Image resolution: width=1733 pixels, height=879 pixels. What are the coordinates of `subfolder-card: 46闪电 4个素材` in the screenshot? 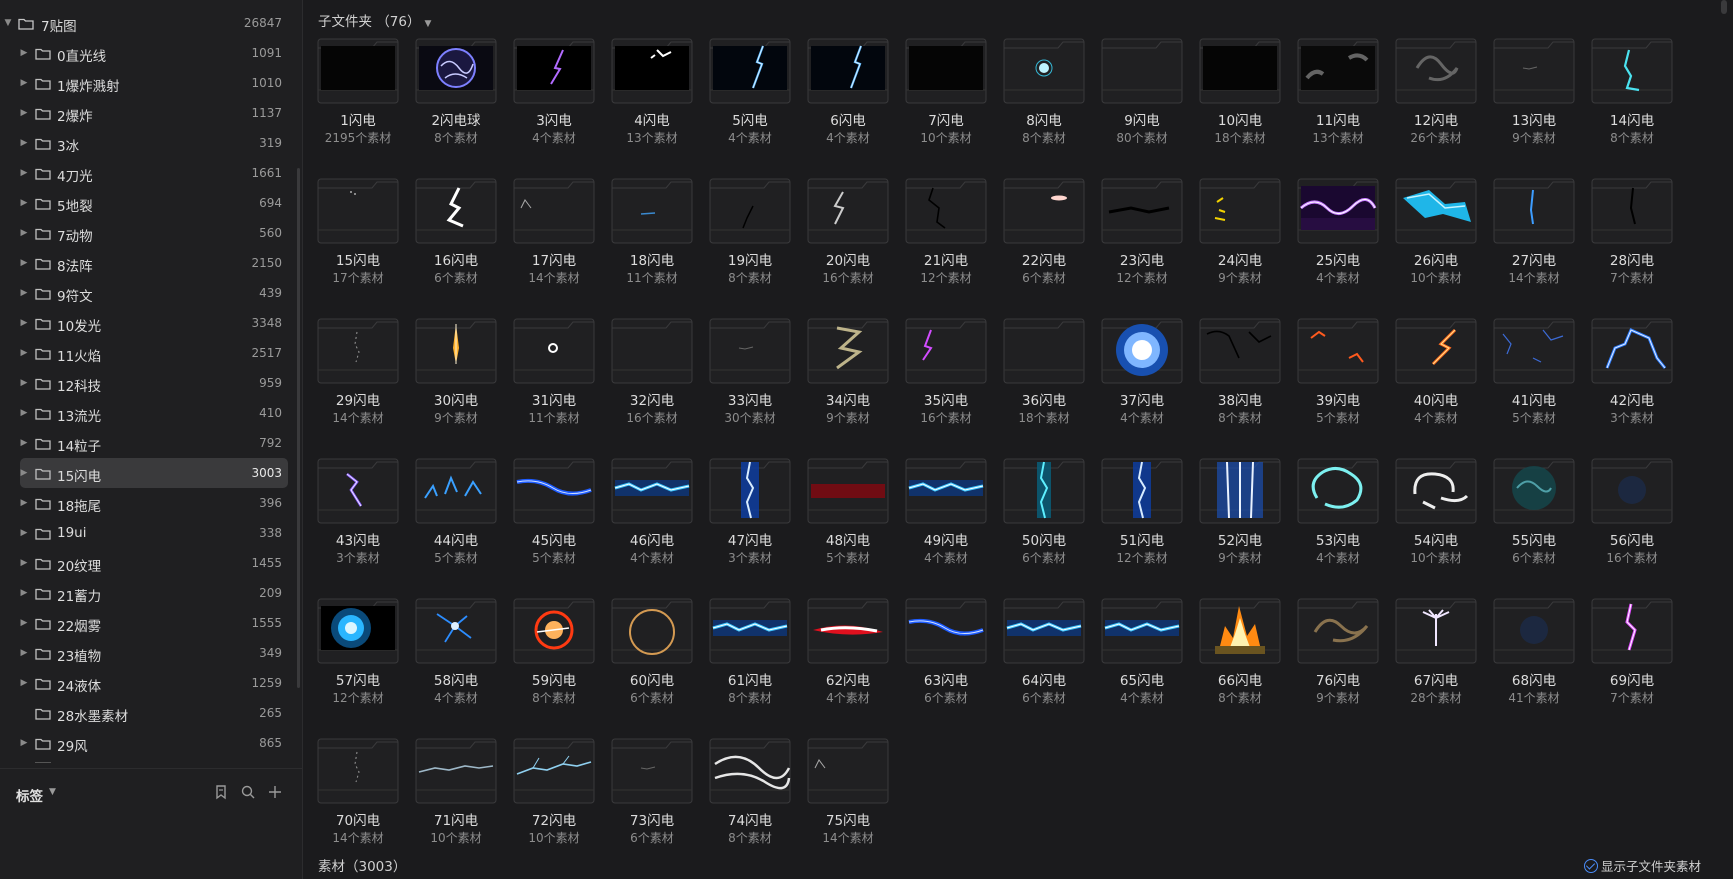 It's located at (652, 518).